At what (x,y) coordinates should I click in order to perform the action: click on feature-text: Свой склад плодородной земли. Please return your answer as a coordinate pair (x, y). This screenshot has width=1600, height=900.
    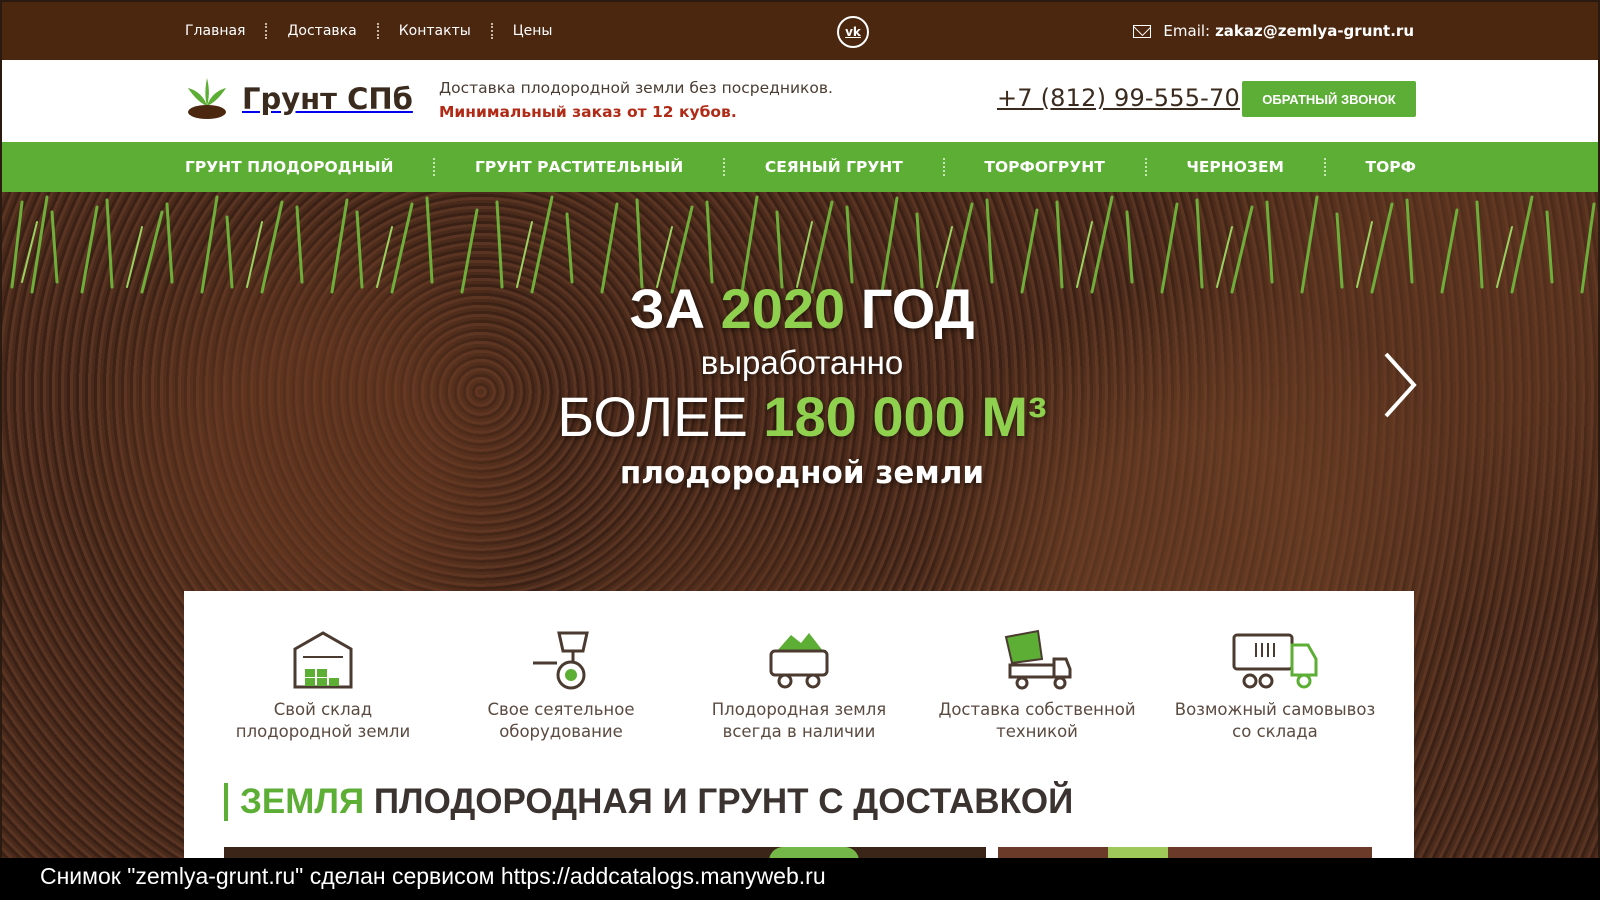
    Looking at the image, I should click on (323, 720).